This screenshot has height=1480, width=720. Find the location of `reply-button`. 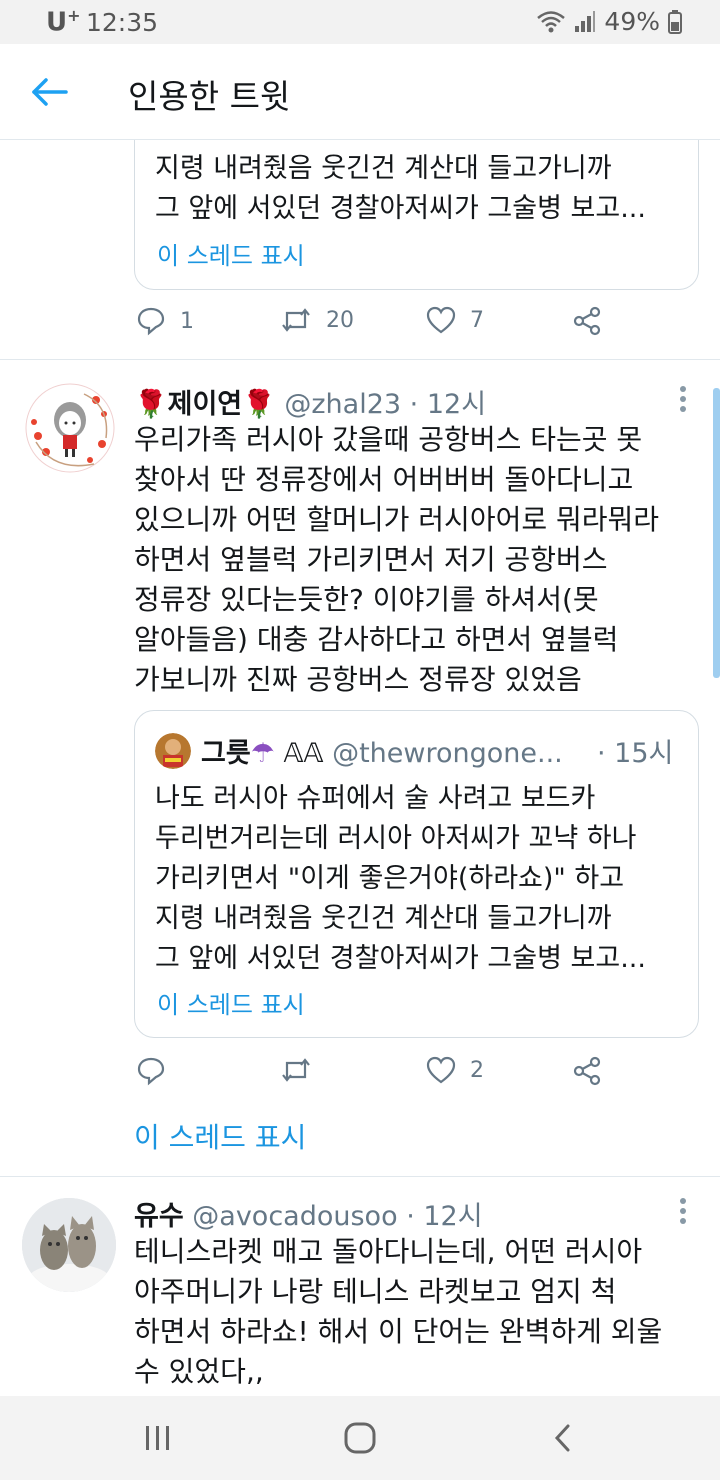

reply-button is located at coordinates (151, 1071).